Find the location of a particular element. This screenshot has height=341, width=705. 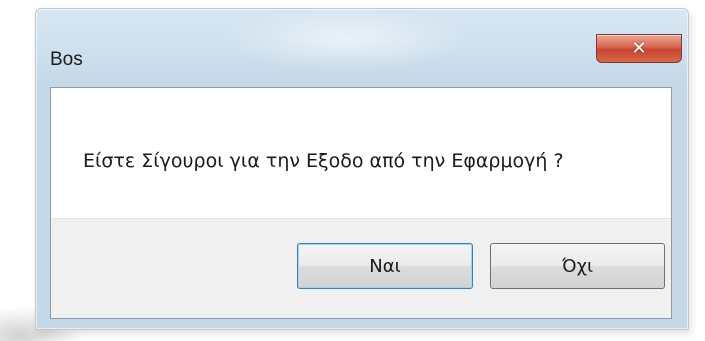

title-bar-glow is located at coordinates (346, 44).